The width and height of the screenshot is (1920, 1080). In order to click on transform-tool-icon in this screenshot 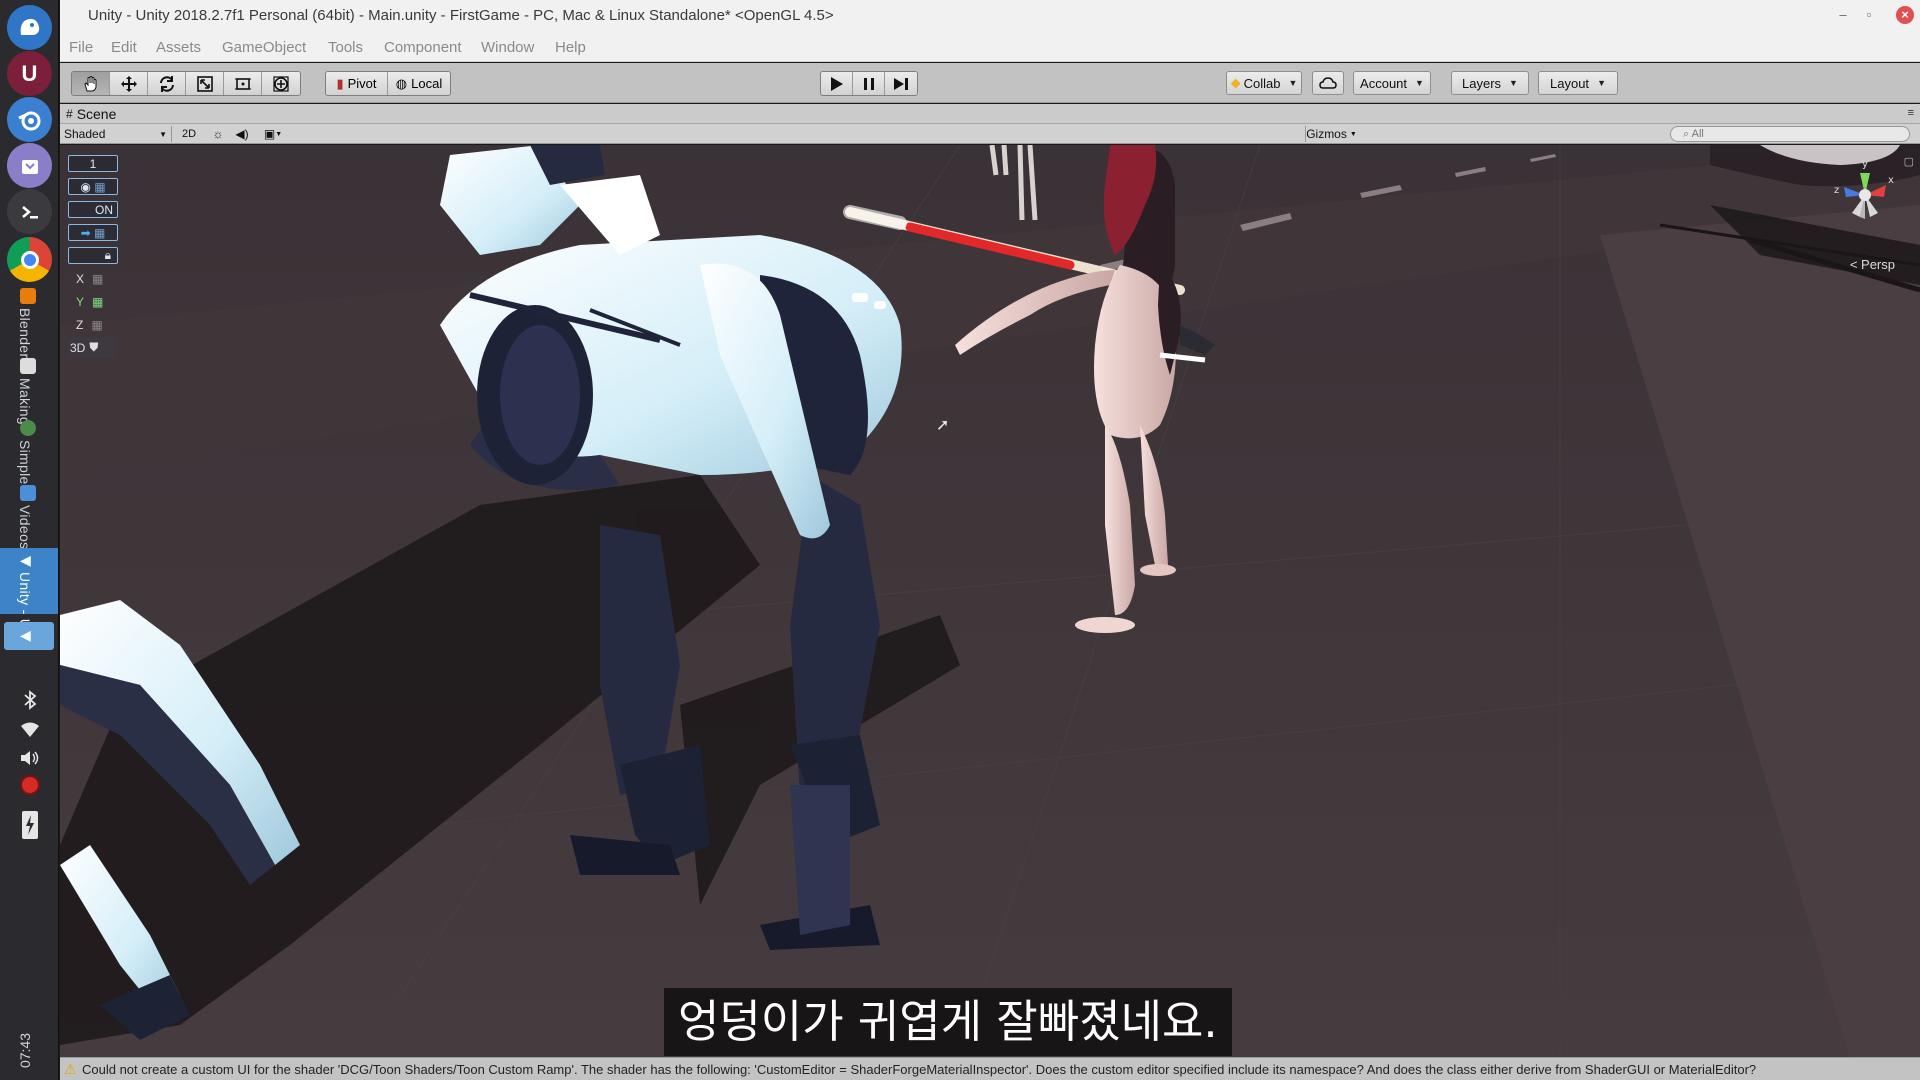, I will do `click(281, 83)`.